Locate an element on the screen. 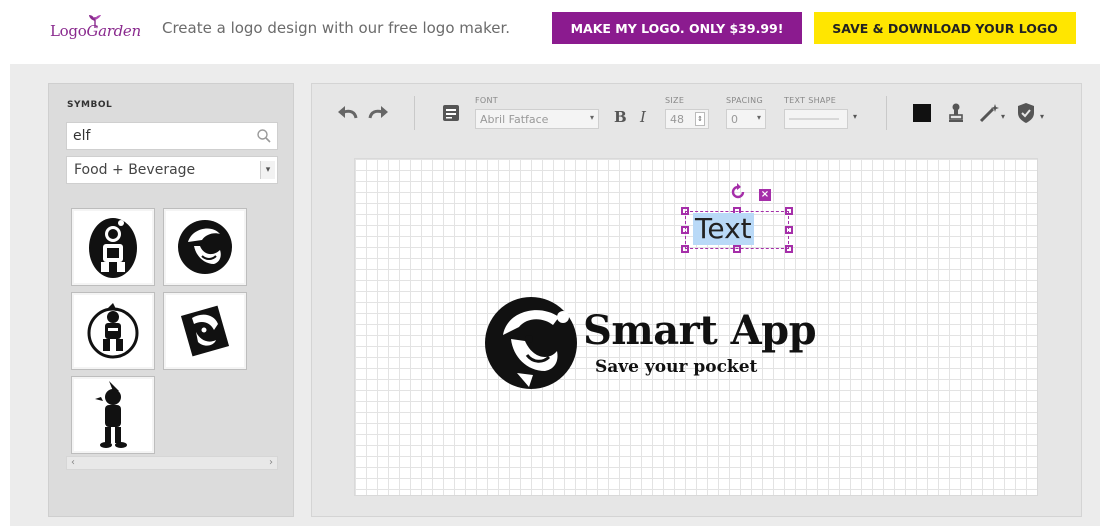  font-label: FONT is located at coordinates (486, 100).